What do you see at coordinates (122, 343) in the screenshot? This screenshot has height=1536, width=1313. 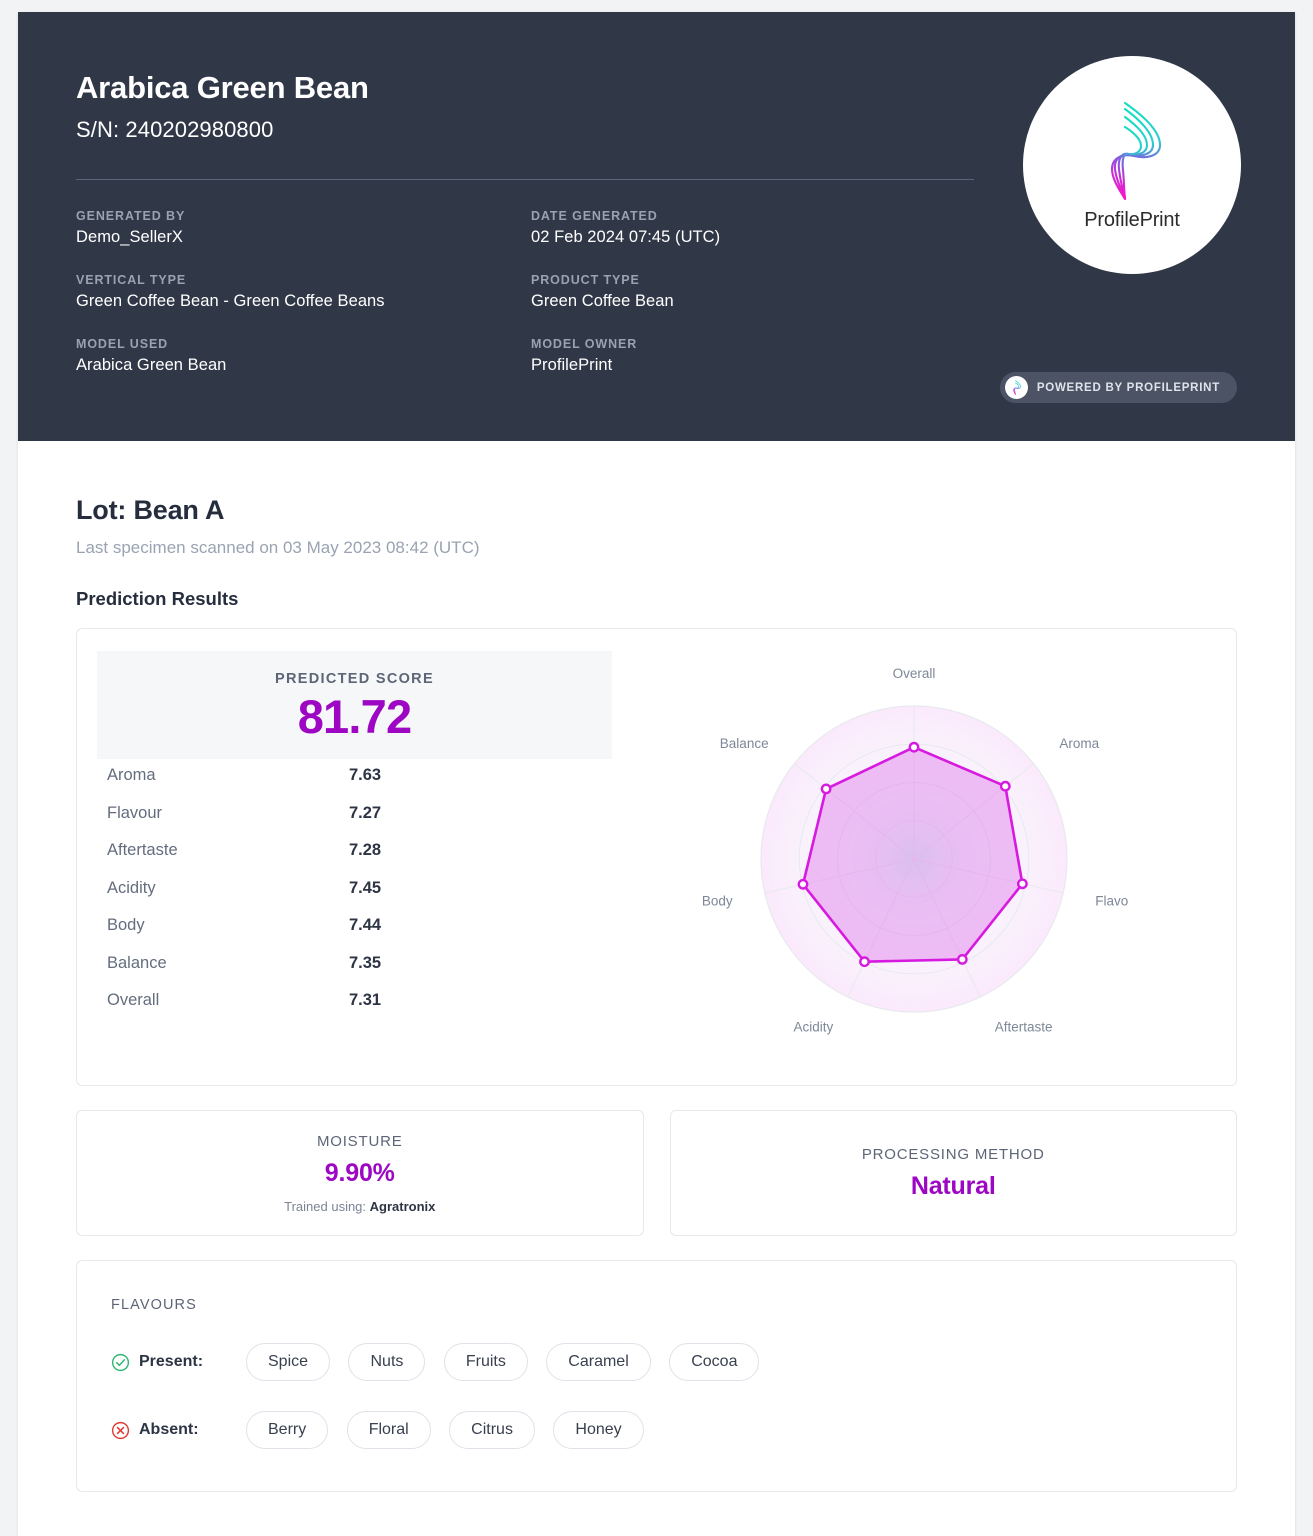 I see `meta-label: MODEL USED` at bounding box center [122, 343].